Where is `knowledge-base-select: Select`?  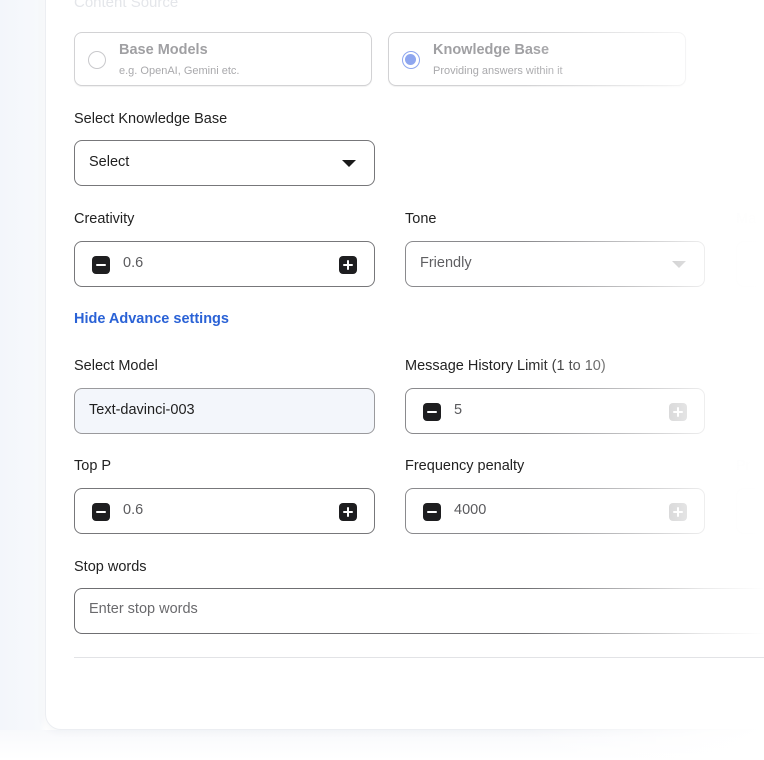 knowledge-base-select: Select is located at coordinates (224, 163).